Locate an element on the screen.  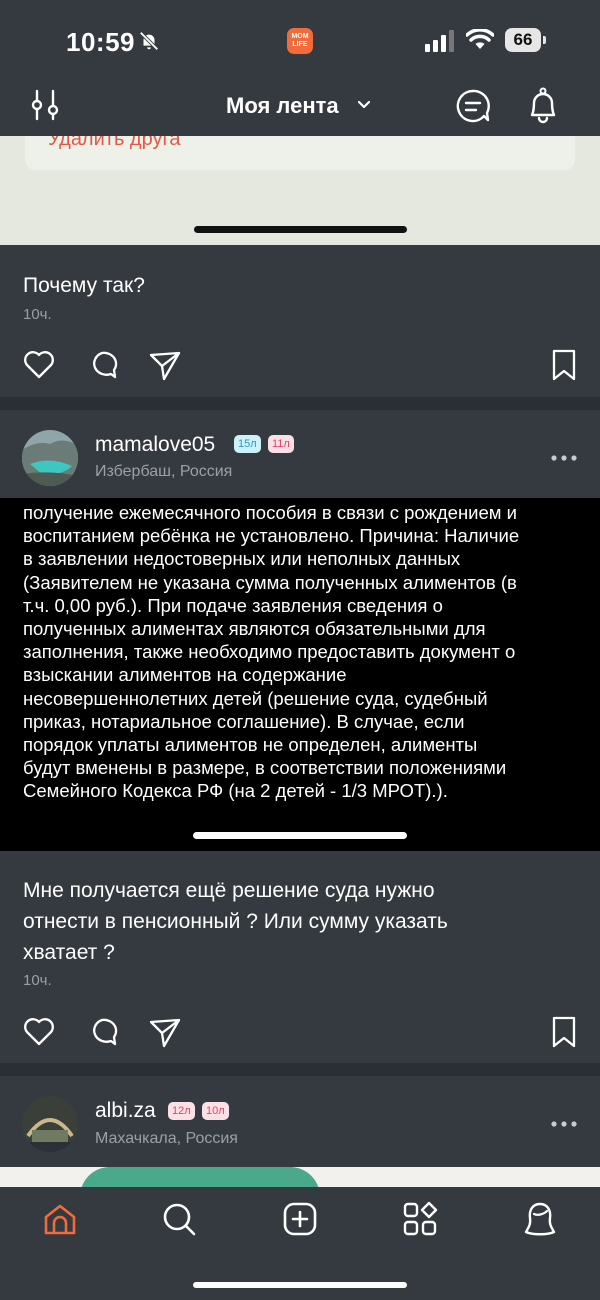
battery-tip is located at coordinates (544, 40).